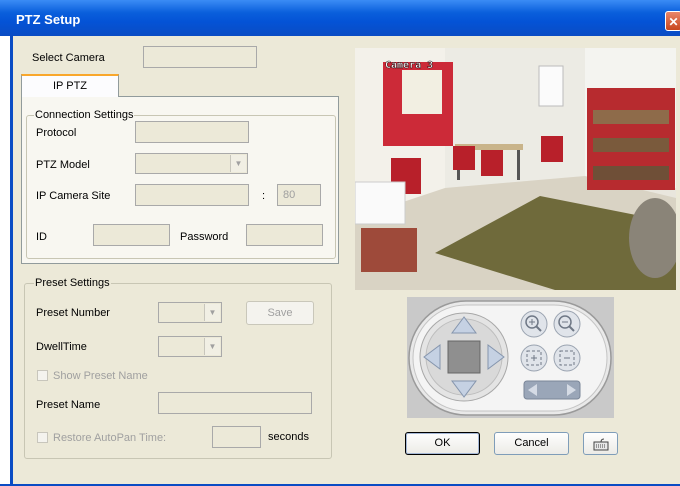 The width and height of the screenshot is (680, 486). I want to click on port-field: 80, so click(299, 195).